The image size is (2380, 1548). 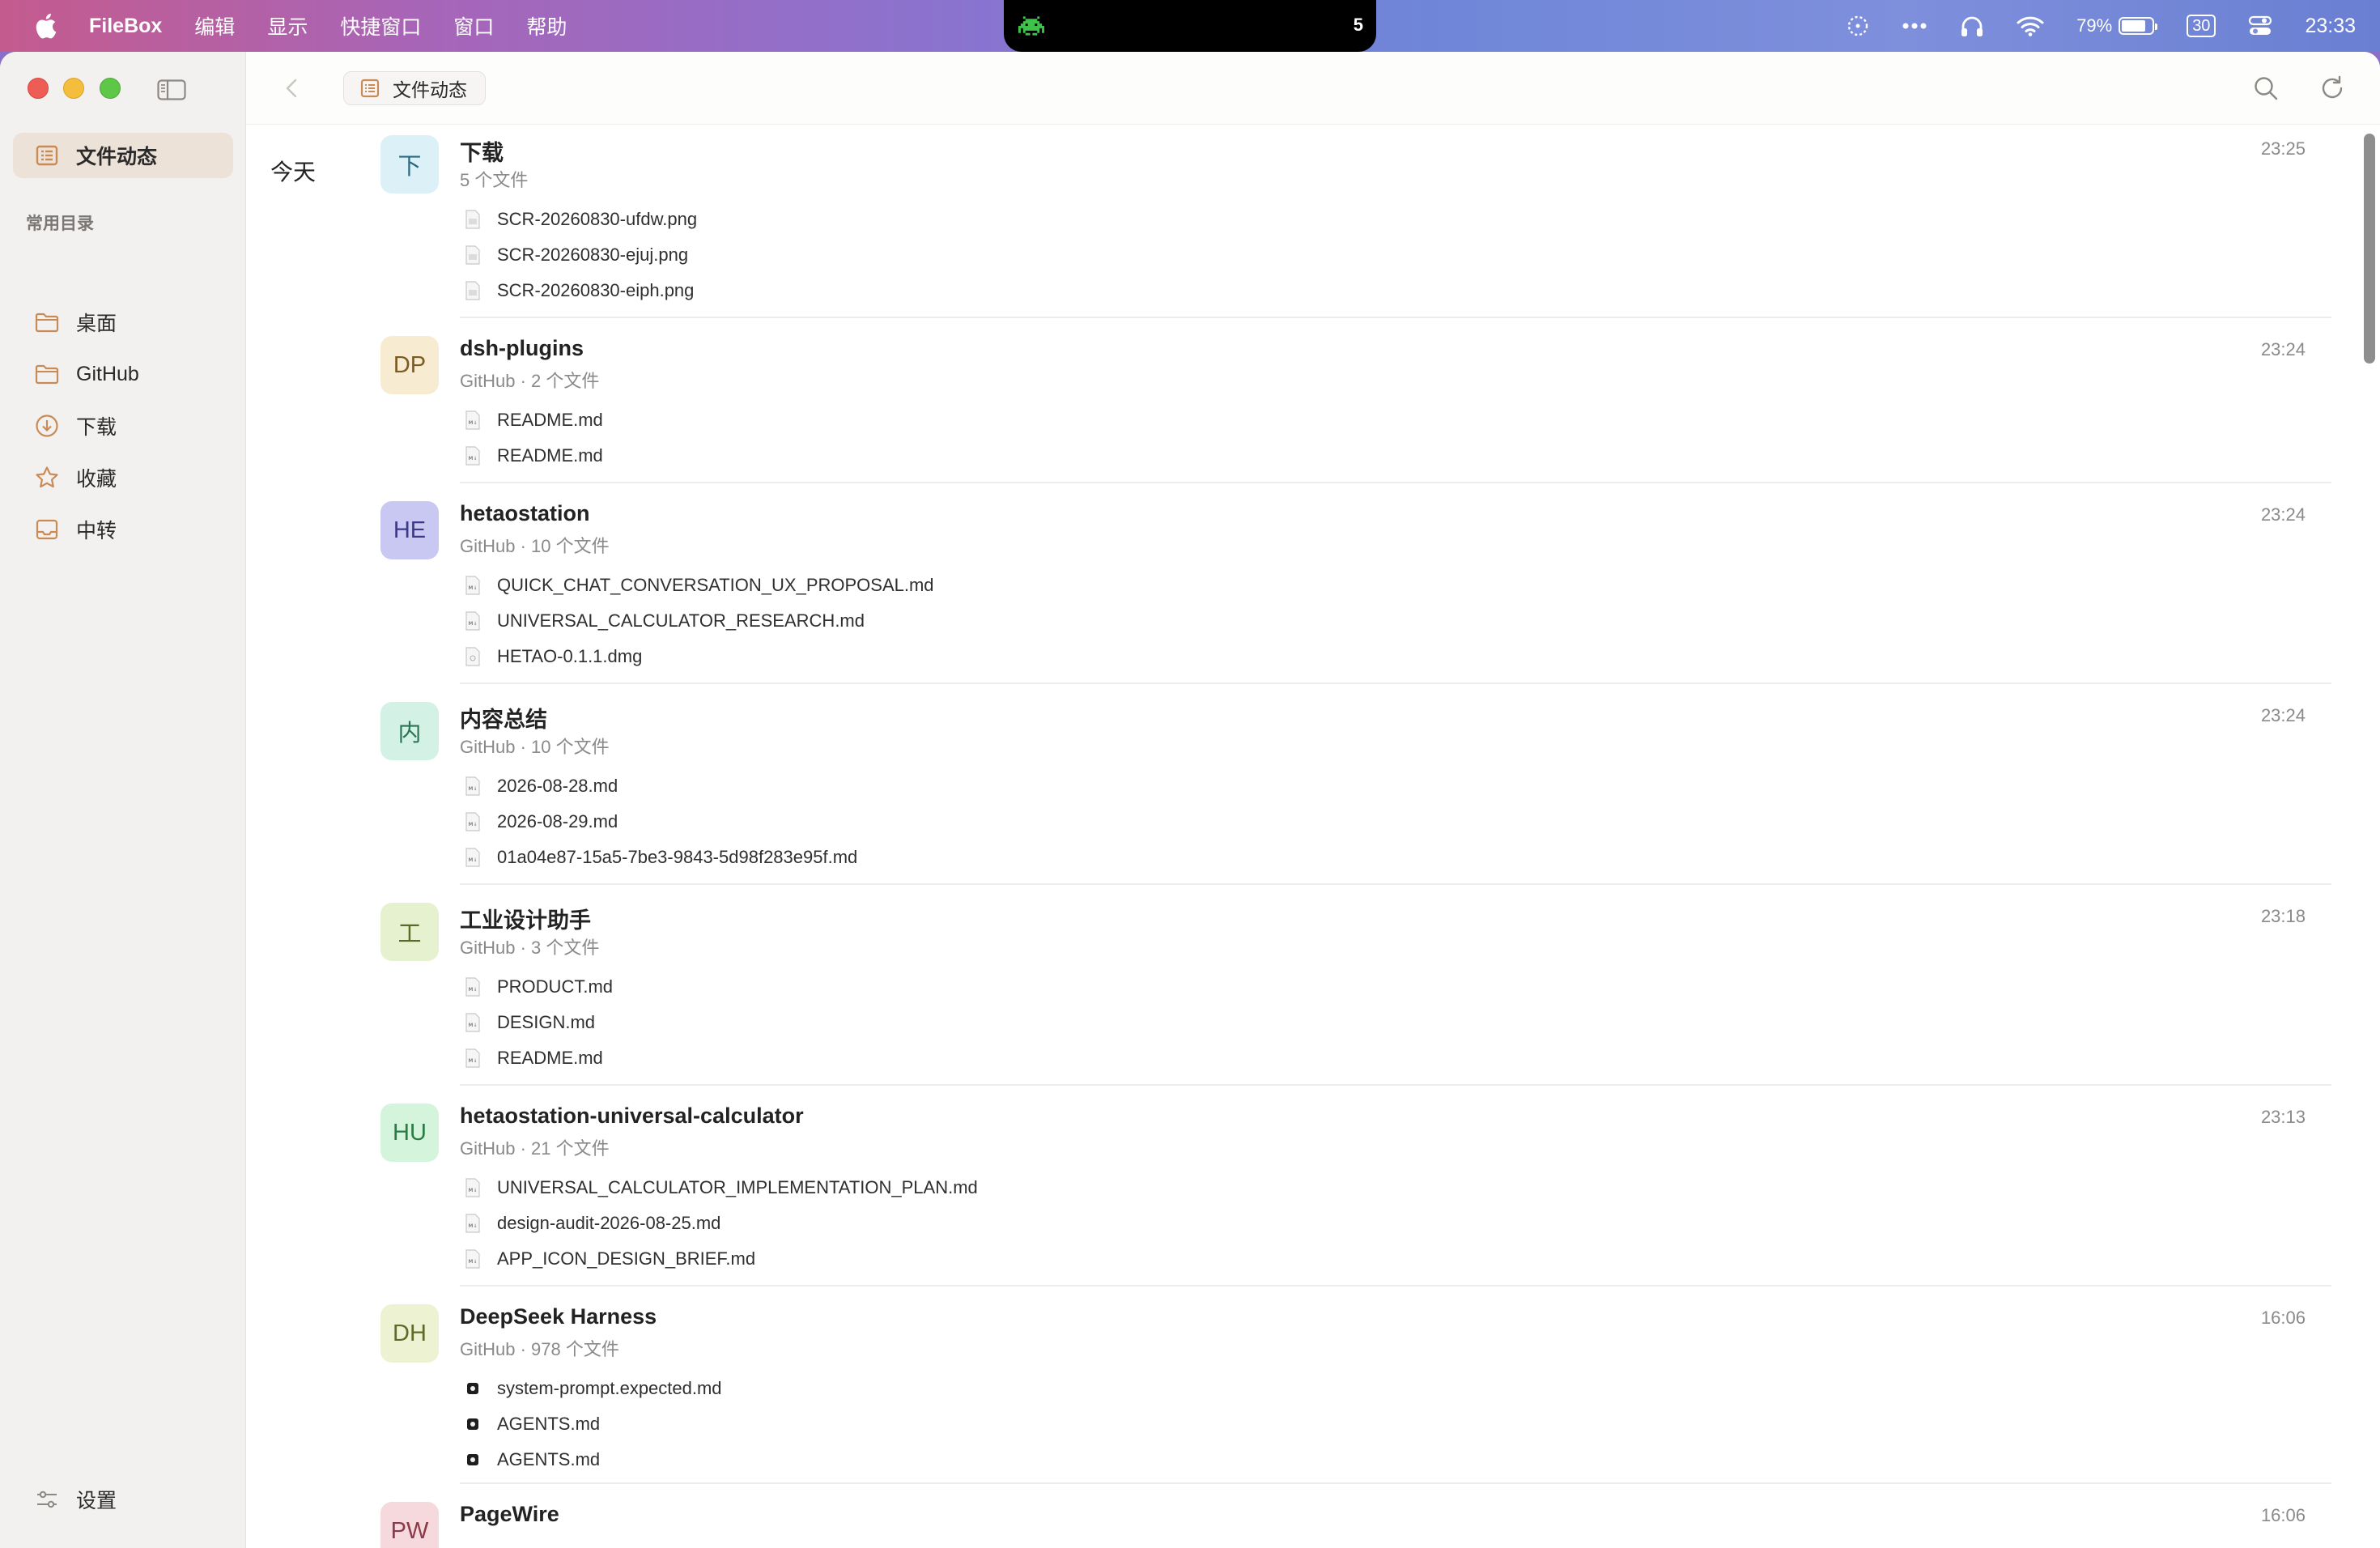 I want to click on file-row: M↓ 2026-08-29.md, so click(x=658, y=822).